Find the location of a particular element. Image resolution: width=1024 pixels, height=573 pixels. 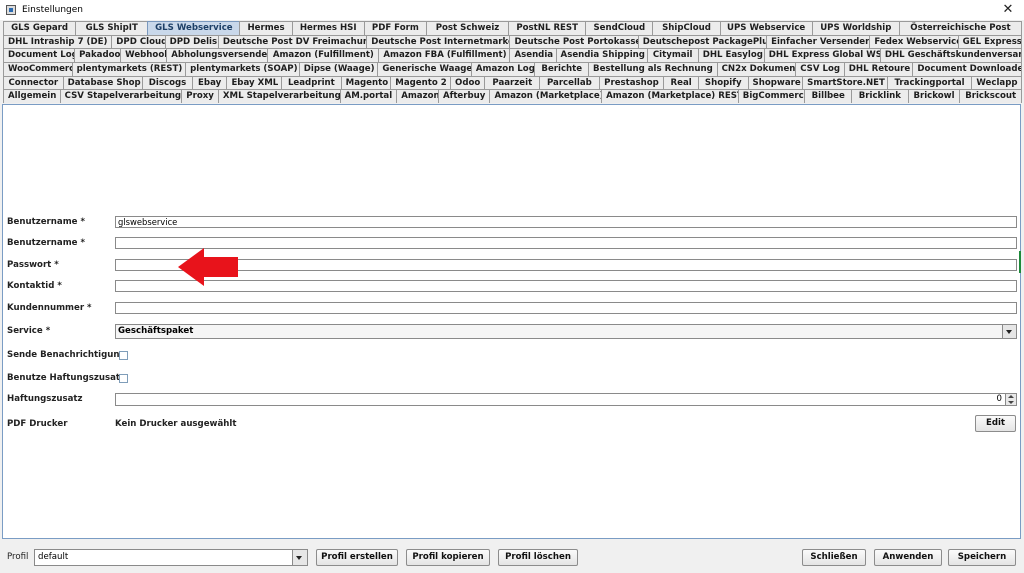

tab-amazon-marketplace: Amazon (Marketplace) is located at coordinates (546, 96).